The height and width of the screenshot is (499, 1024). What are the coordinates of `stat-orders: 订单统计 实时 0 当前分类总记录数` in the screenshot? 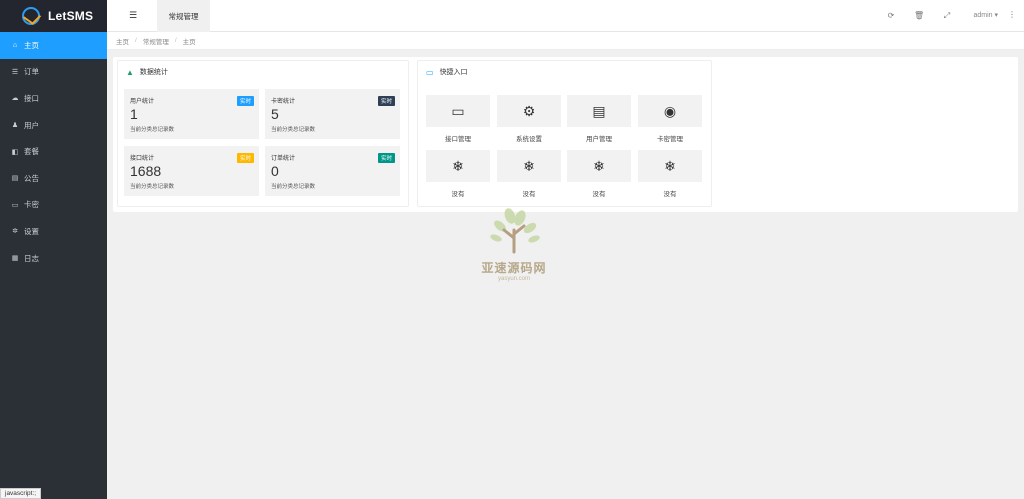 It's located at (332, 171).